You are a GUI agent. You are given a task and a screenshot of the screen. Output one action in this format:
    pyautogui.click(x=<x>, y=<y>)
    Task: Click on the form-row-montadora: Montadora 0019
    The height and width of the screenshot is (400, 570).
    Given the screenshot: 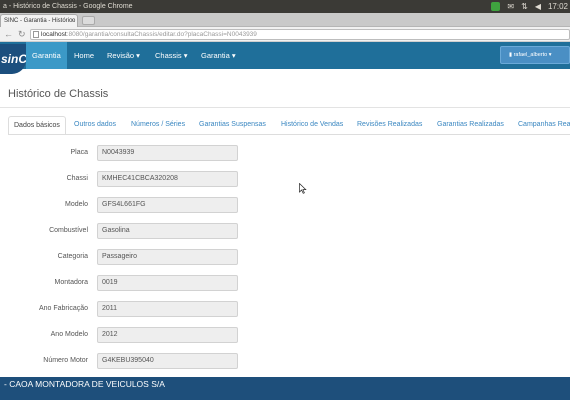 What is the action you would take?
    pyautogui.click(x=125, y=283)
    